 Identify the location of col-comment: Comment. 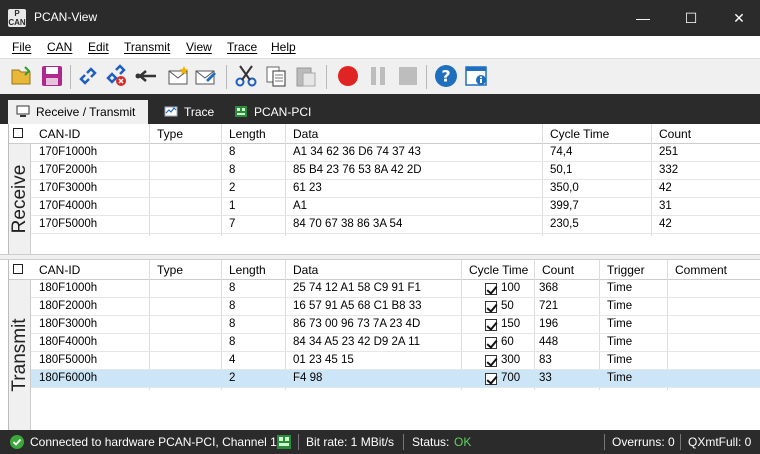
(701, 270).